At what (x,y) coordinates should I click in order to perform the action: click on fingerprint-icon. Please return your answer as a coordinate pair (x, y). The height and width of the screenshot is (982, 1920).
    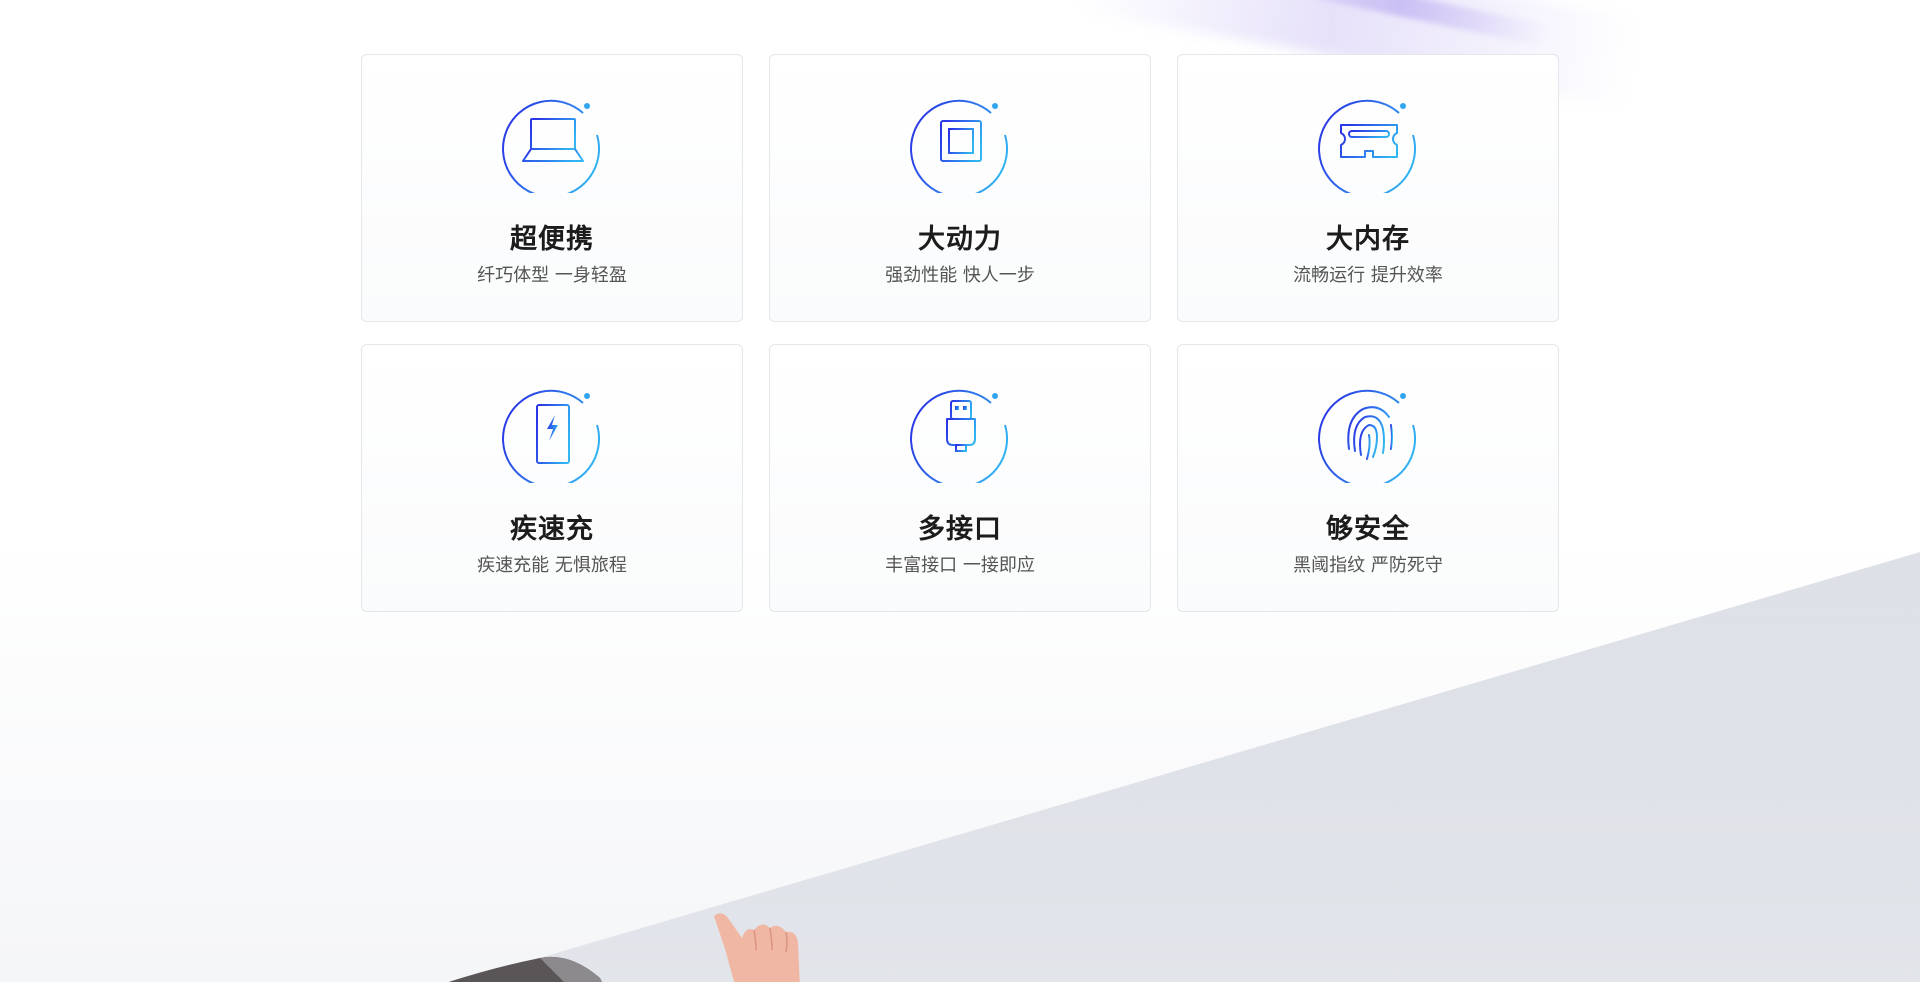
    Looking at the image, I should click on (1369, 431).